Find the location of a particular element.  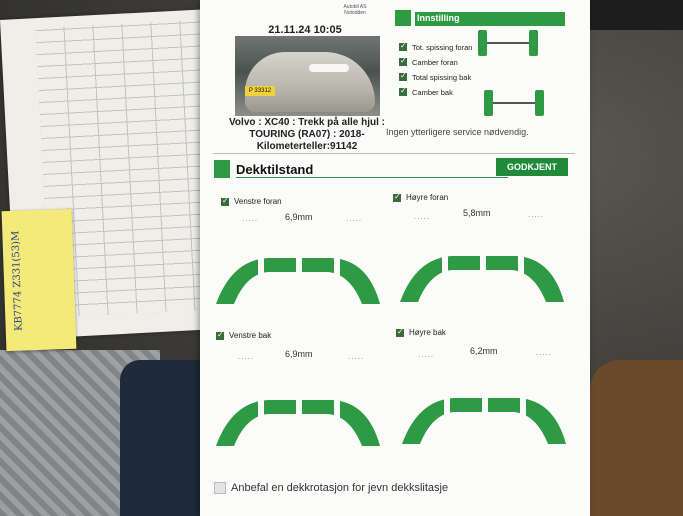

report-datetime: 21.11.24 10:05 is located at coordinates (305, 30).